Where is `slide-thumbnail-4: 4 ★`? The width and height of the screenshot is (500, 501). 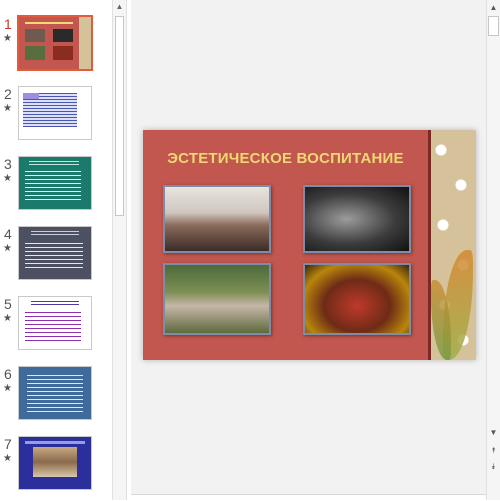
slide-thumbnail-4: 4 ★ is located at coordinates (56, 258).